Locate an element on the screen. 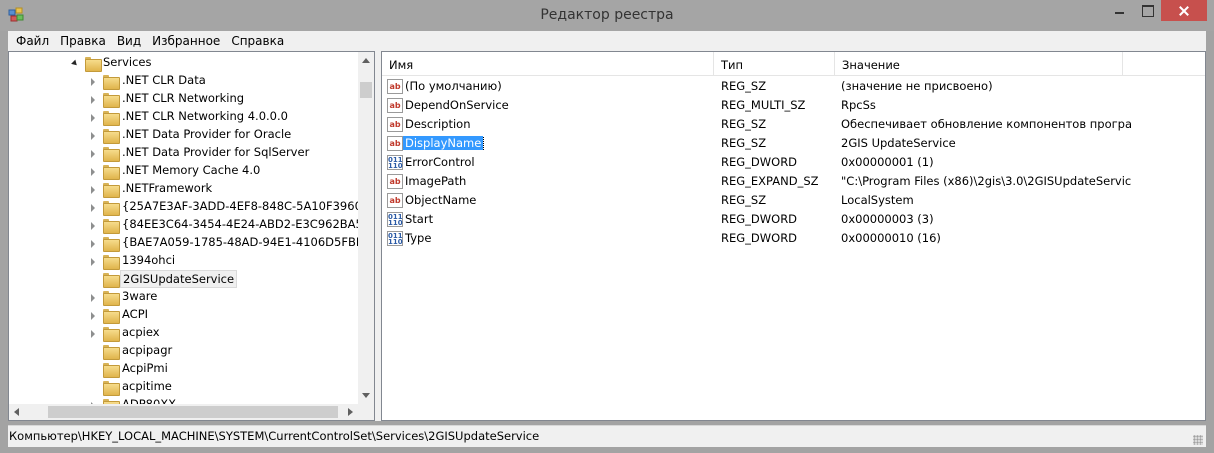  value-name-cell: Start is located at coordinates (553, 219).